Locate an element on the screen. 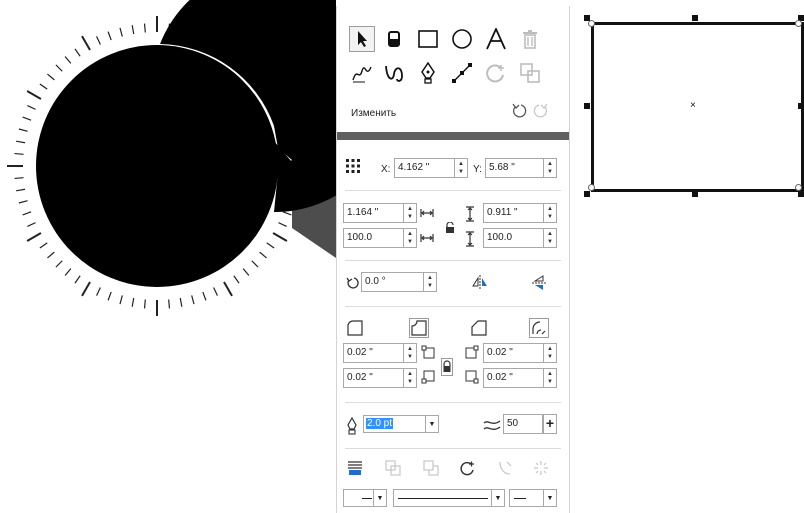 This screenshot has width=804, height=513. line-tool-button is located at coordinates (462, 73).